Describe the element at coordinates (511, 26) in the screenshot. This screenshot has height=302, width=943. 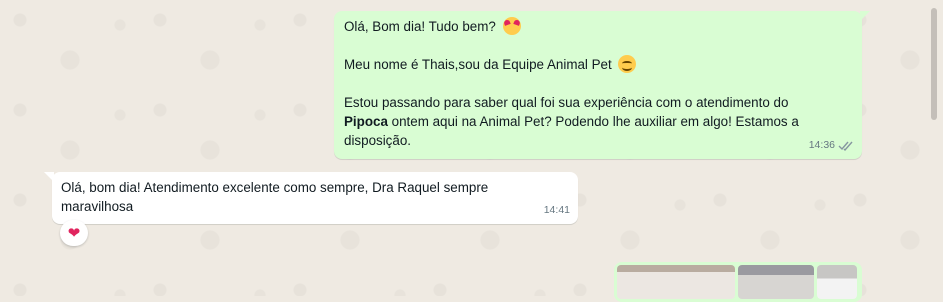
I see `smiling-face-with-hearts-icon` at that location.